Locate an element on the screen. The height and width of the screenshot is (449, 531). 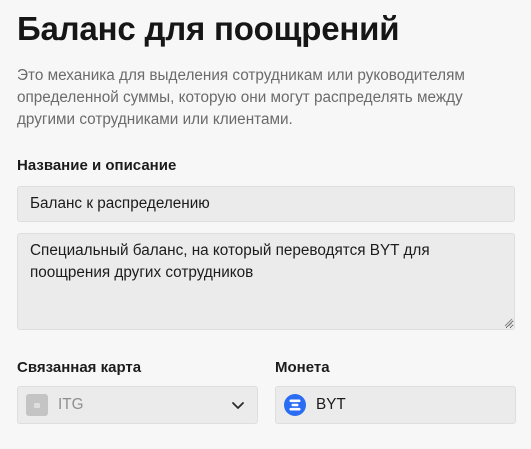
chevron-down-icon is located at coordinates (238, 405).